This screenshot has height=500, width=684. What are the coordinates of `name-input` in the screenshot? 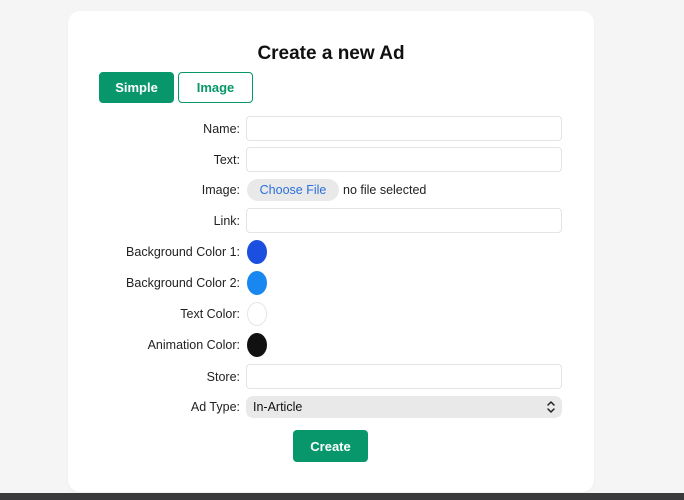 It's located at (404, 128).